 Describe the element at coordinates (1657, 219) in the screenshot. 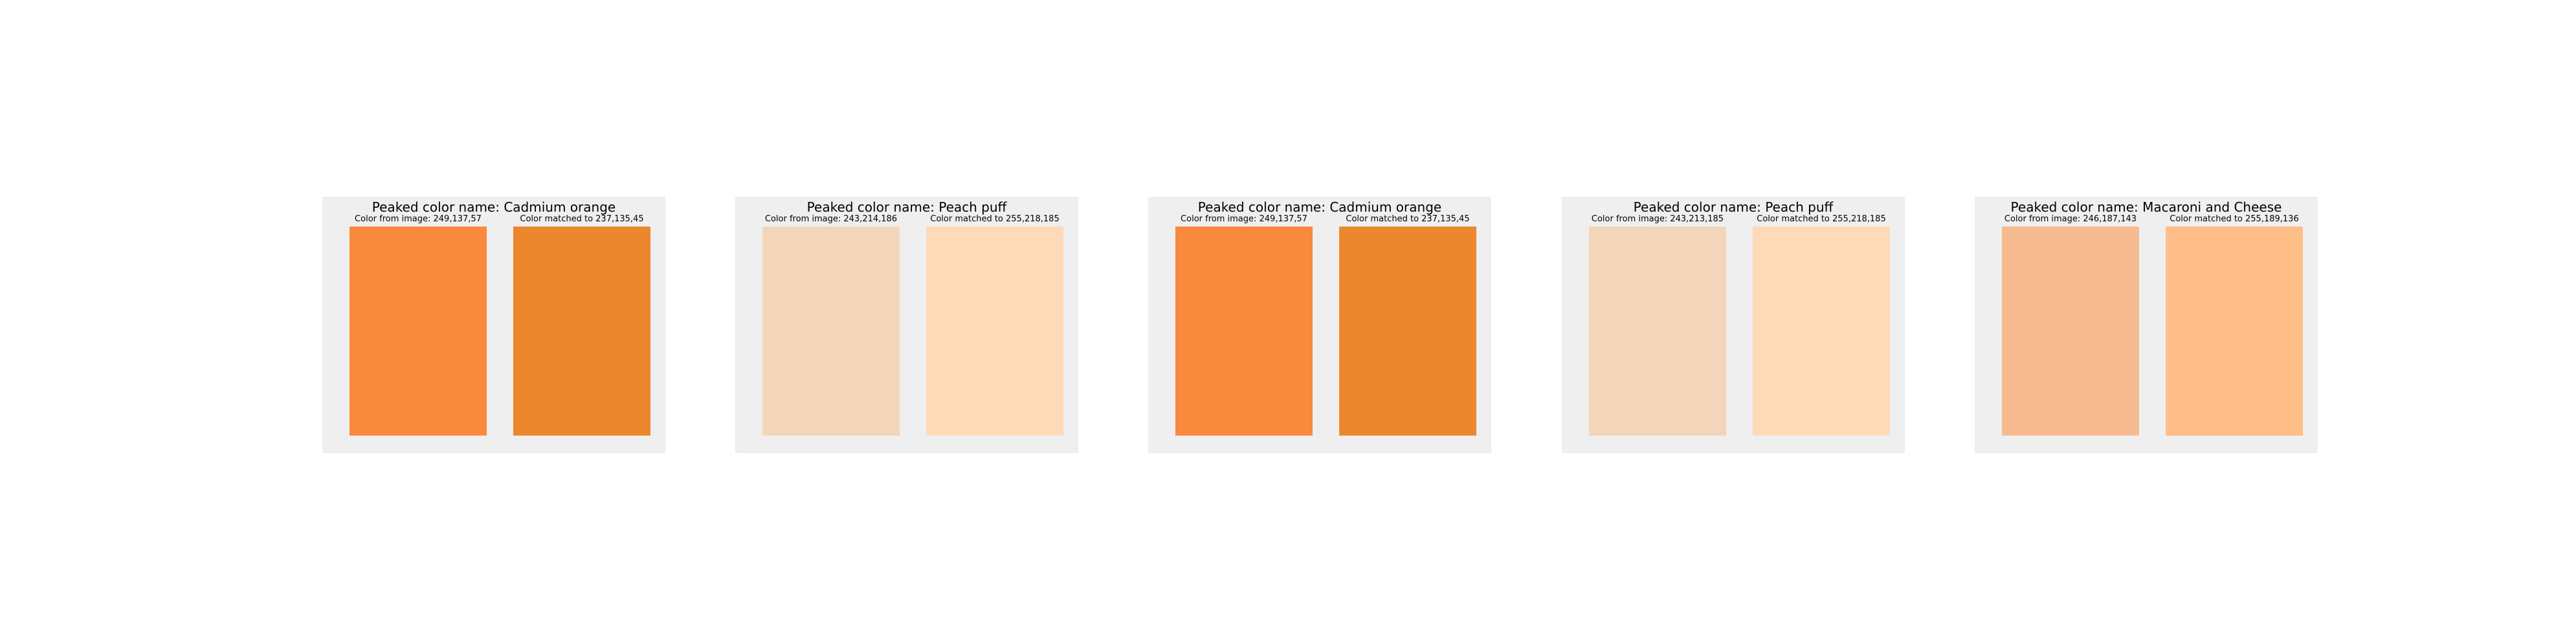

I see `image-color-label: Color from image: 243,213,185` at that location.